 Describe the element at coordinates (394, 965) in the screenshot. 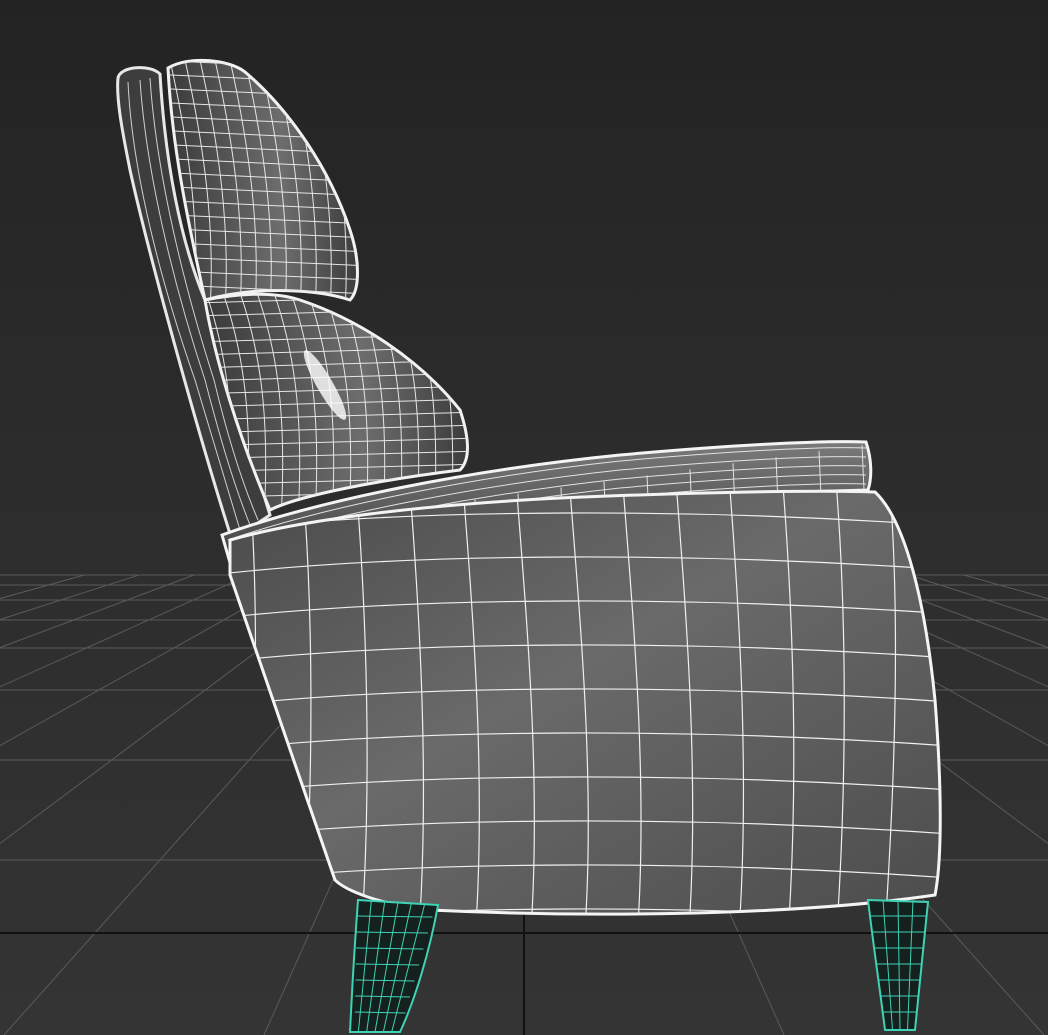

I see `front-leg` at that location.